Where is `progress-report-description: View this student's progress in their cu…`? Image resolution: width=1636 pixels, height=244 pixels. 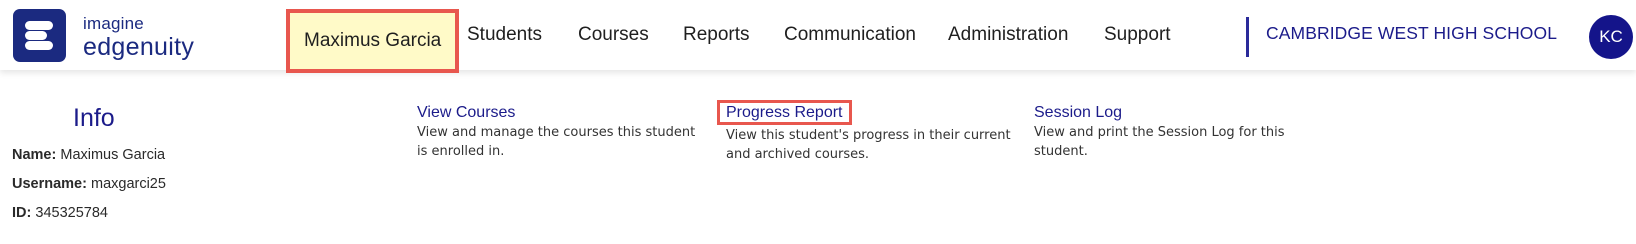 progress-report-description: View this student's progress in their cu… is located at coordinates (868, 145).